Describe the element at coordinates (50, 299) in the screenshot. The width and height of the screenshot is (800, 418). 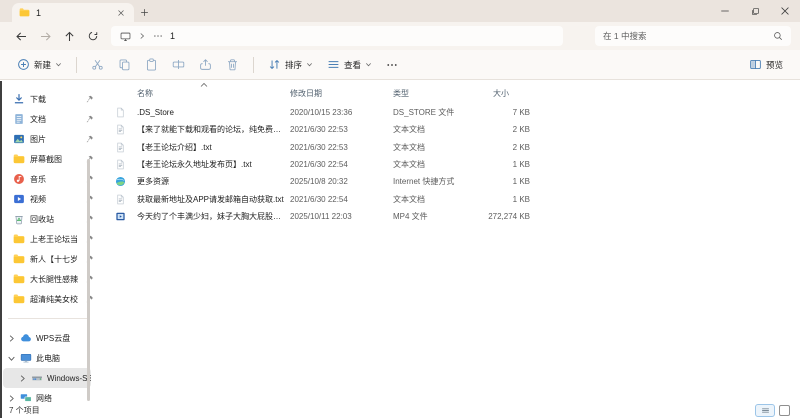
I see `sidebar-item: 超清纯美女校` at that location.